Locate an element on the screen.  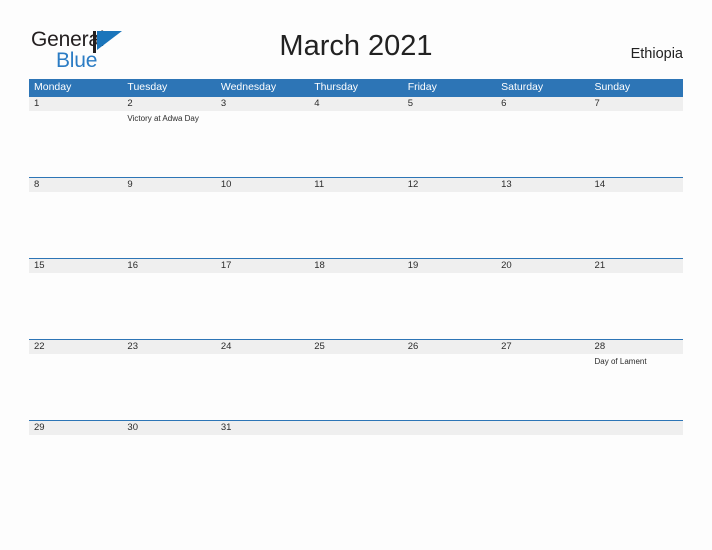
day-number: 13 is located at coordinates (542, 185).